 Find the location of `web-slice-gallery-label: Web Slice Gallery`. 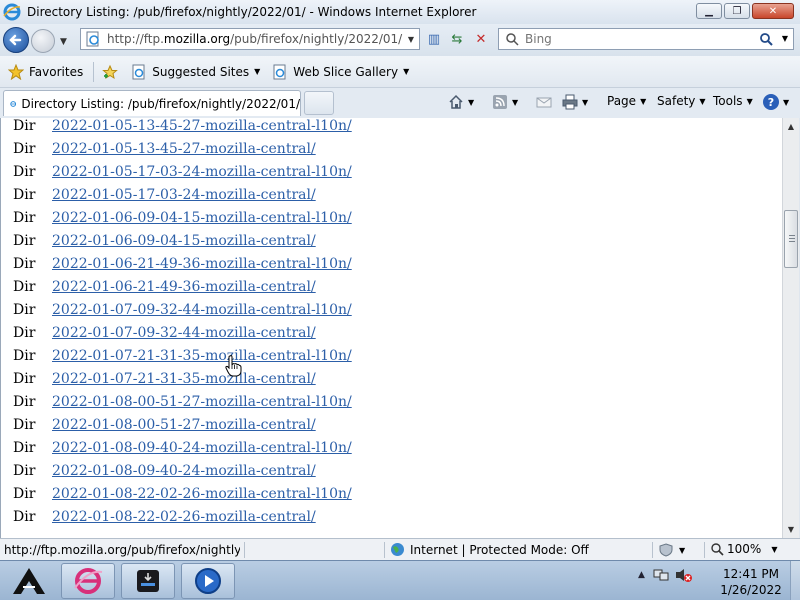

web-slice-gallery-label: Web Slice Gallery is located at coordinates (346, 71).